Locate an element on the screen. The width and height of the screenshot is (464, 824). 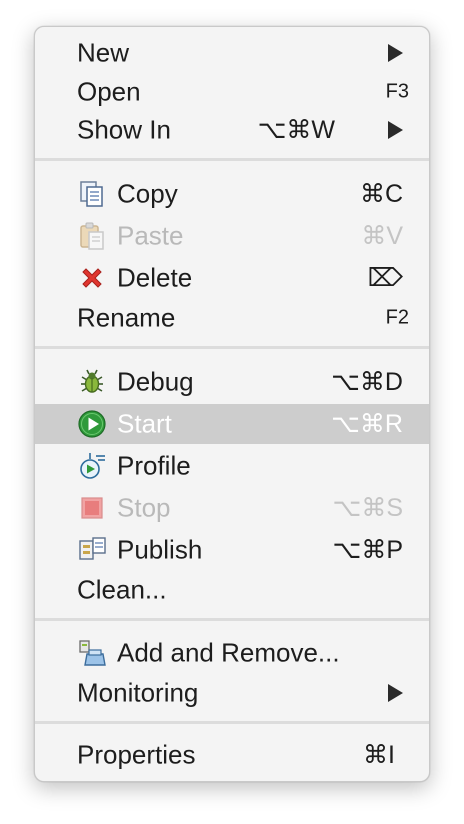
profile-icon is located at coordinates (92, 466).